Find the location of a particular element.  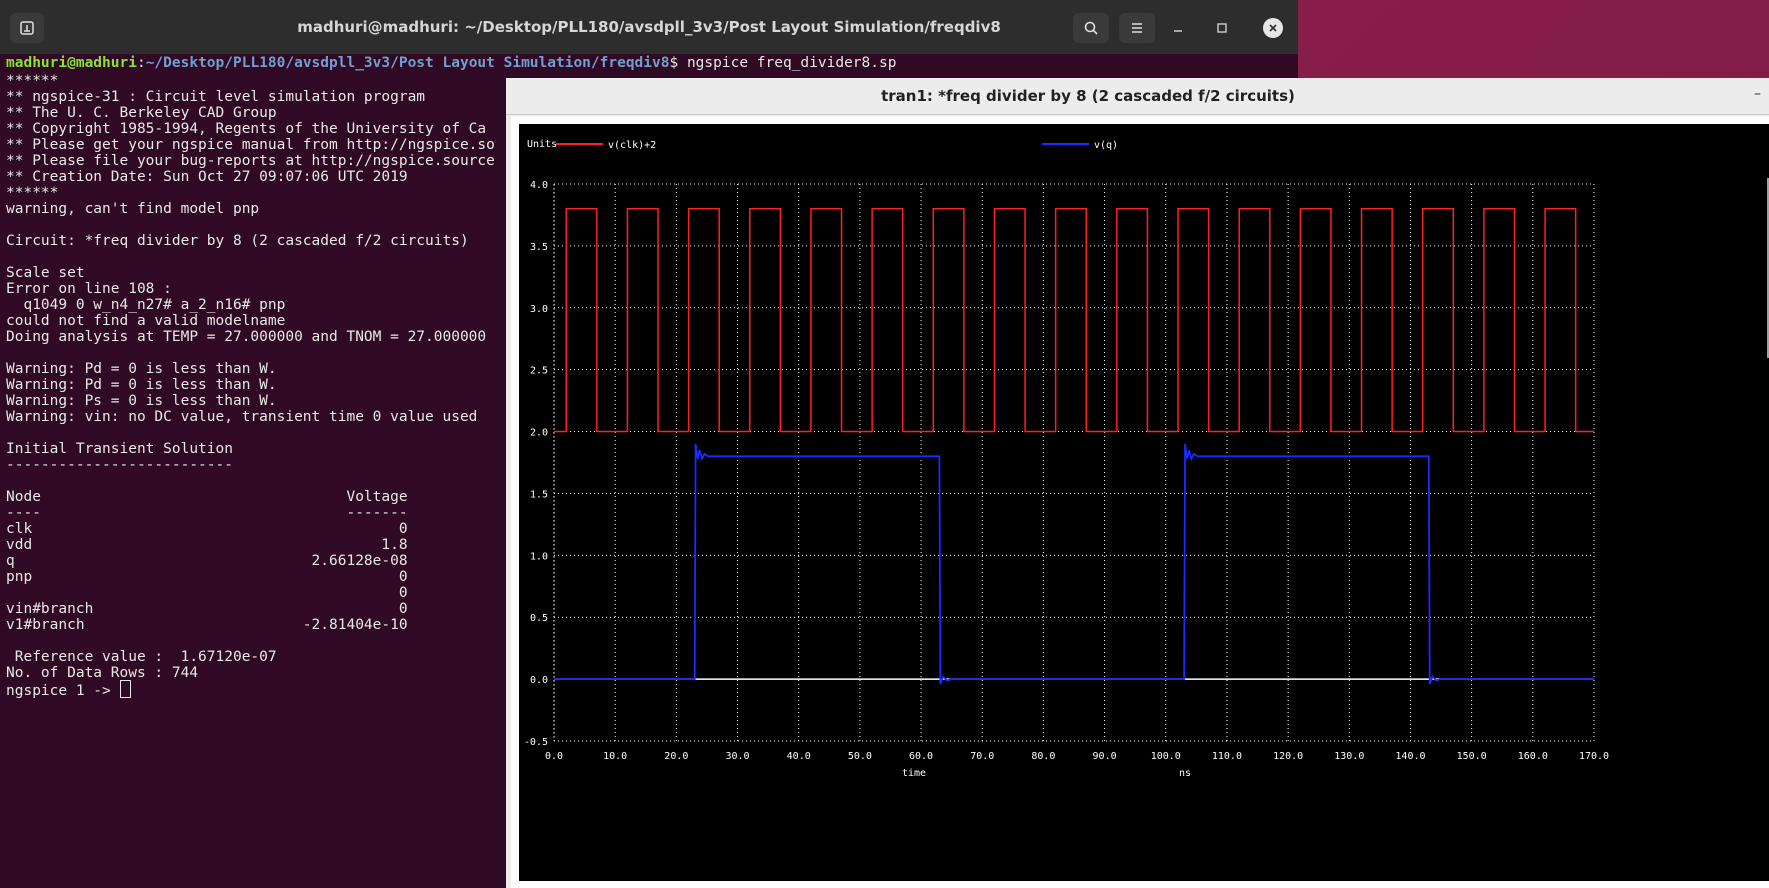

minimize-icon is located at coordinates (1178, 31).